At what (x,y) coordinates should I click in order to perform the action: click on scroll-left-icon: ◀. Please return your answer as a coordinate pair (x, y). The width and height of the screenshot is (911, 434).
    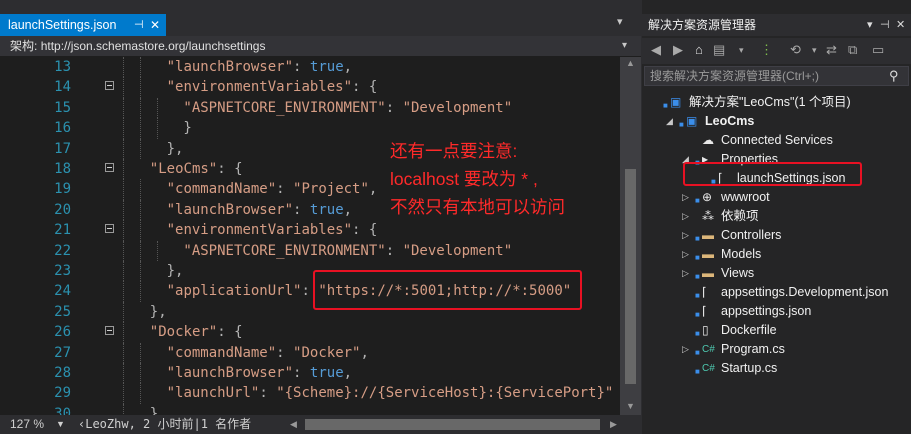
    Looking at the image, I should click on (293, 424).